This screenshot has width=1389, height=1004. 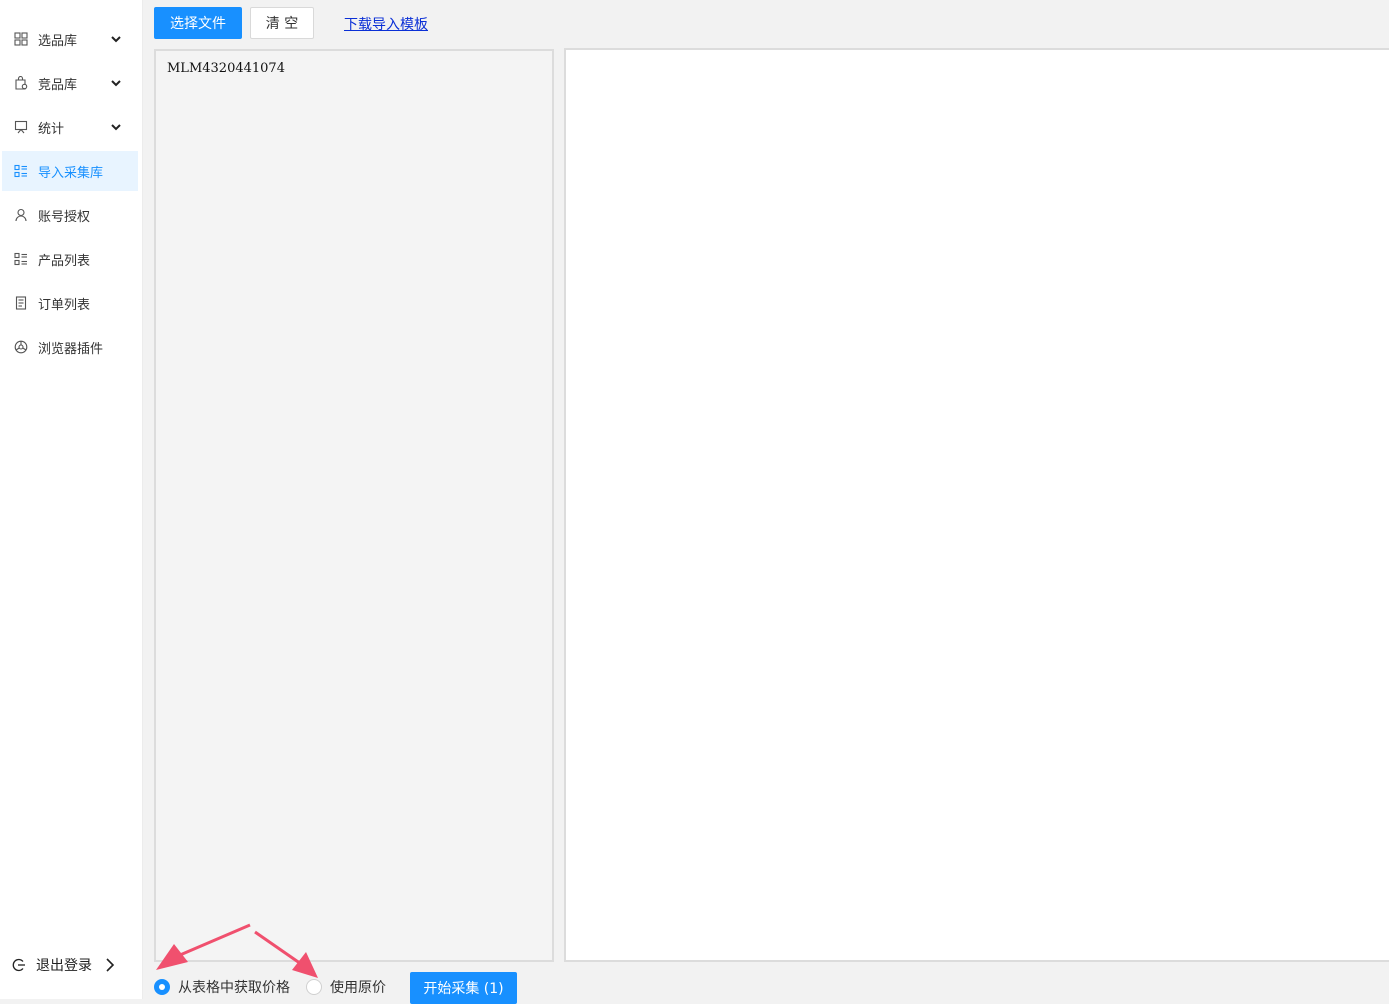 I want to click on sidebar-item-competitor-library: 竞品库, so click(x=70, y=83).